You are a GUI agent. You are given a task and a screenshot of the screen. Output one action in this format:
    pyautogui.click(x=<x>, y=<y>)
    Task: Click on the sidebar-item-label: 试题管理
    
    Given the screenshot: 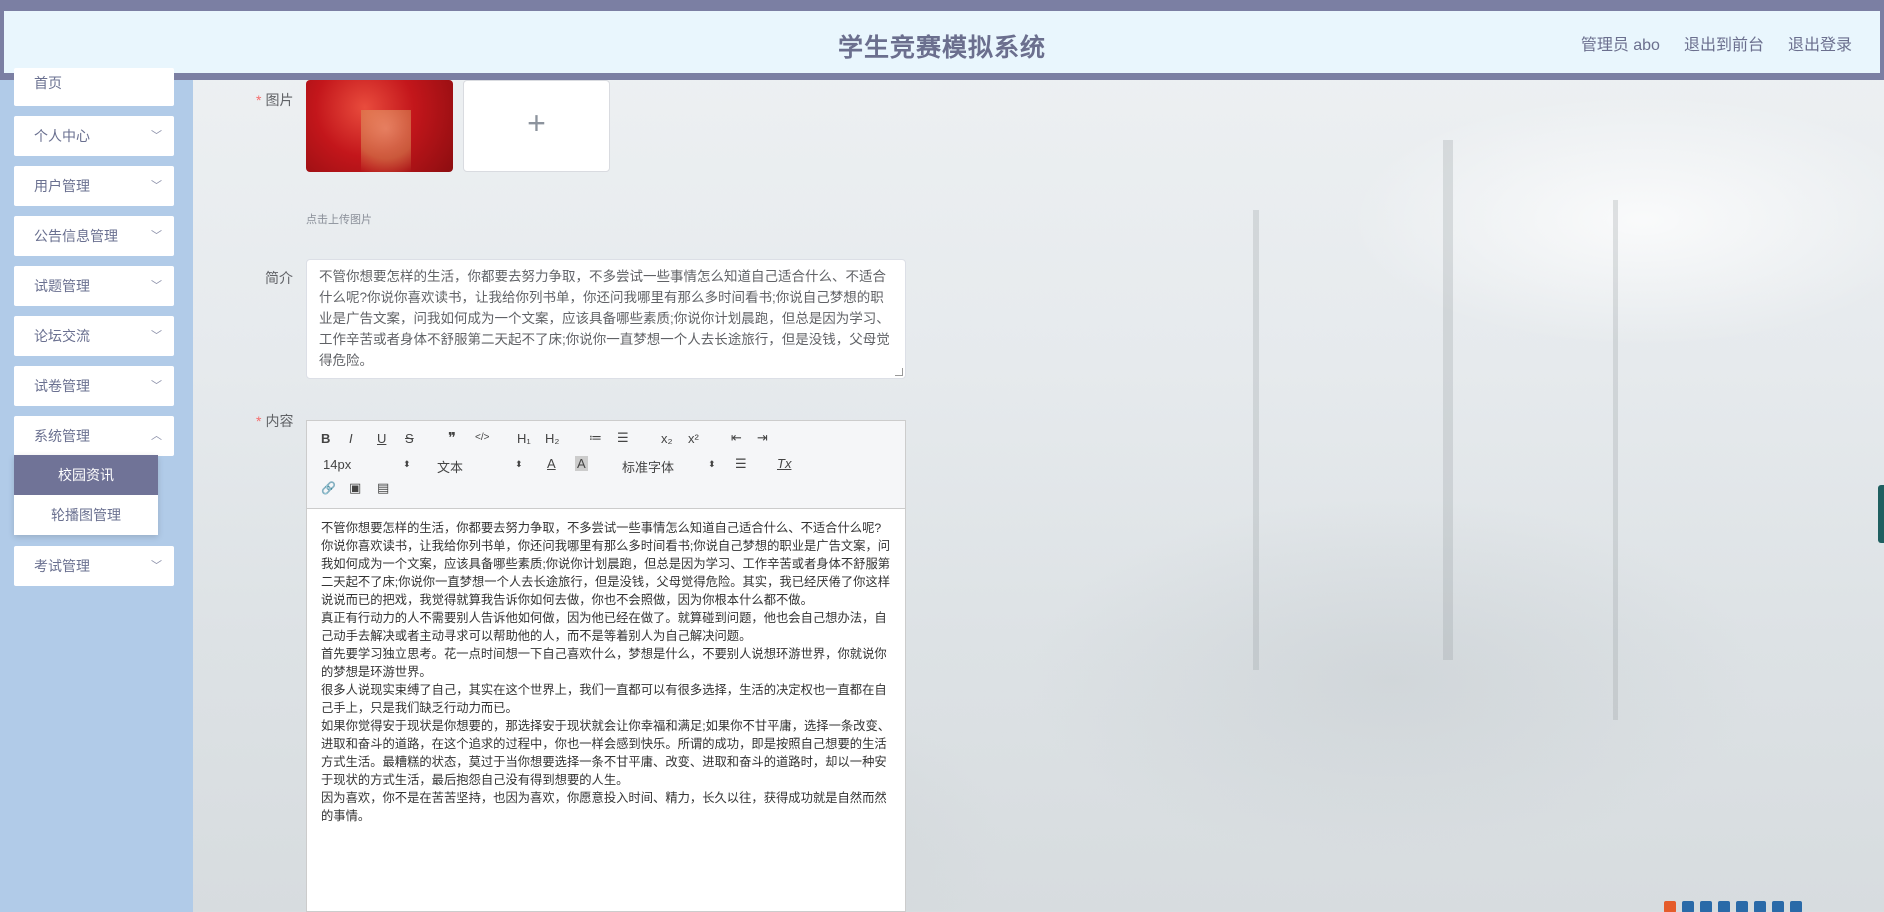 What is the action you would take?
    pyautogui.click(x=62, y=286)
    